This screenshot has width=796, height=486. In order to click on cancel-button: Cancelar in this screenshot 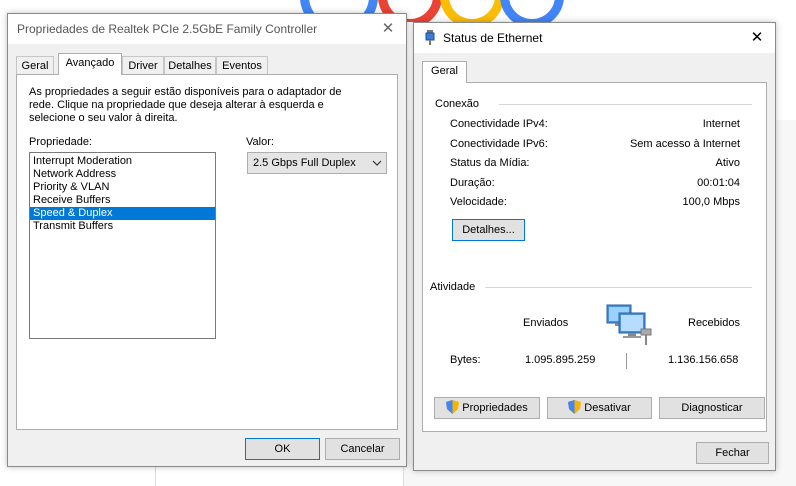, I will do `click(362, 449)`.